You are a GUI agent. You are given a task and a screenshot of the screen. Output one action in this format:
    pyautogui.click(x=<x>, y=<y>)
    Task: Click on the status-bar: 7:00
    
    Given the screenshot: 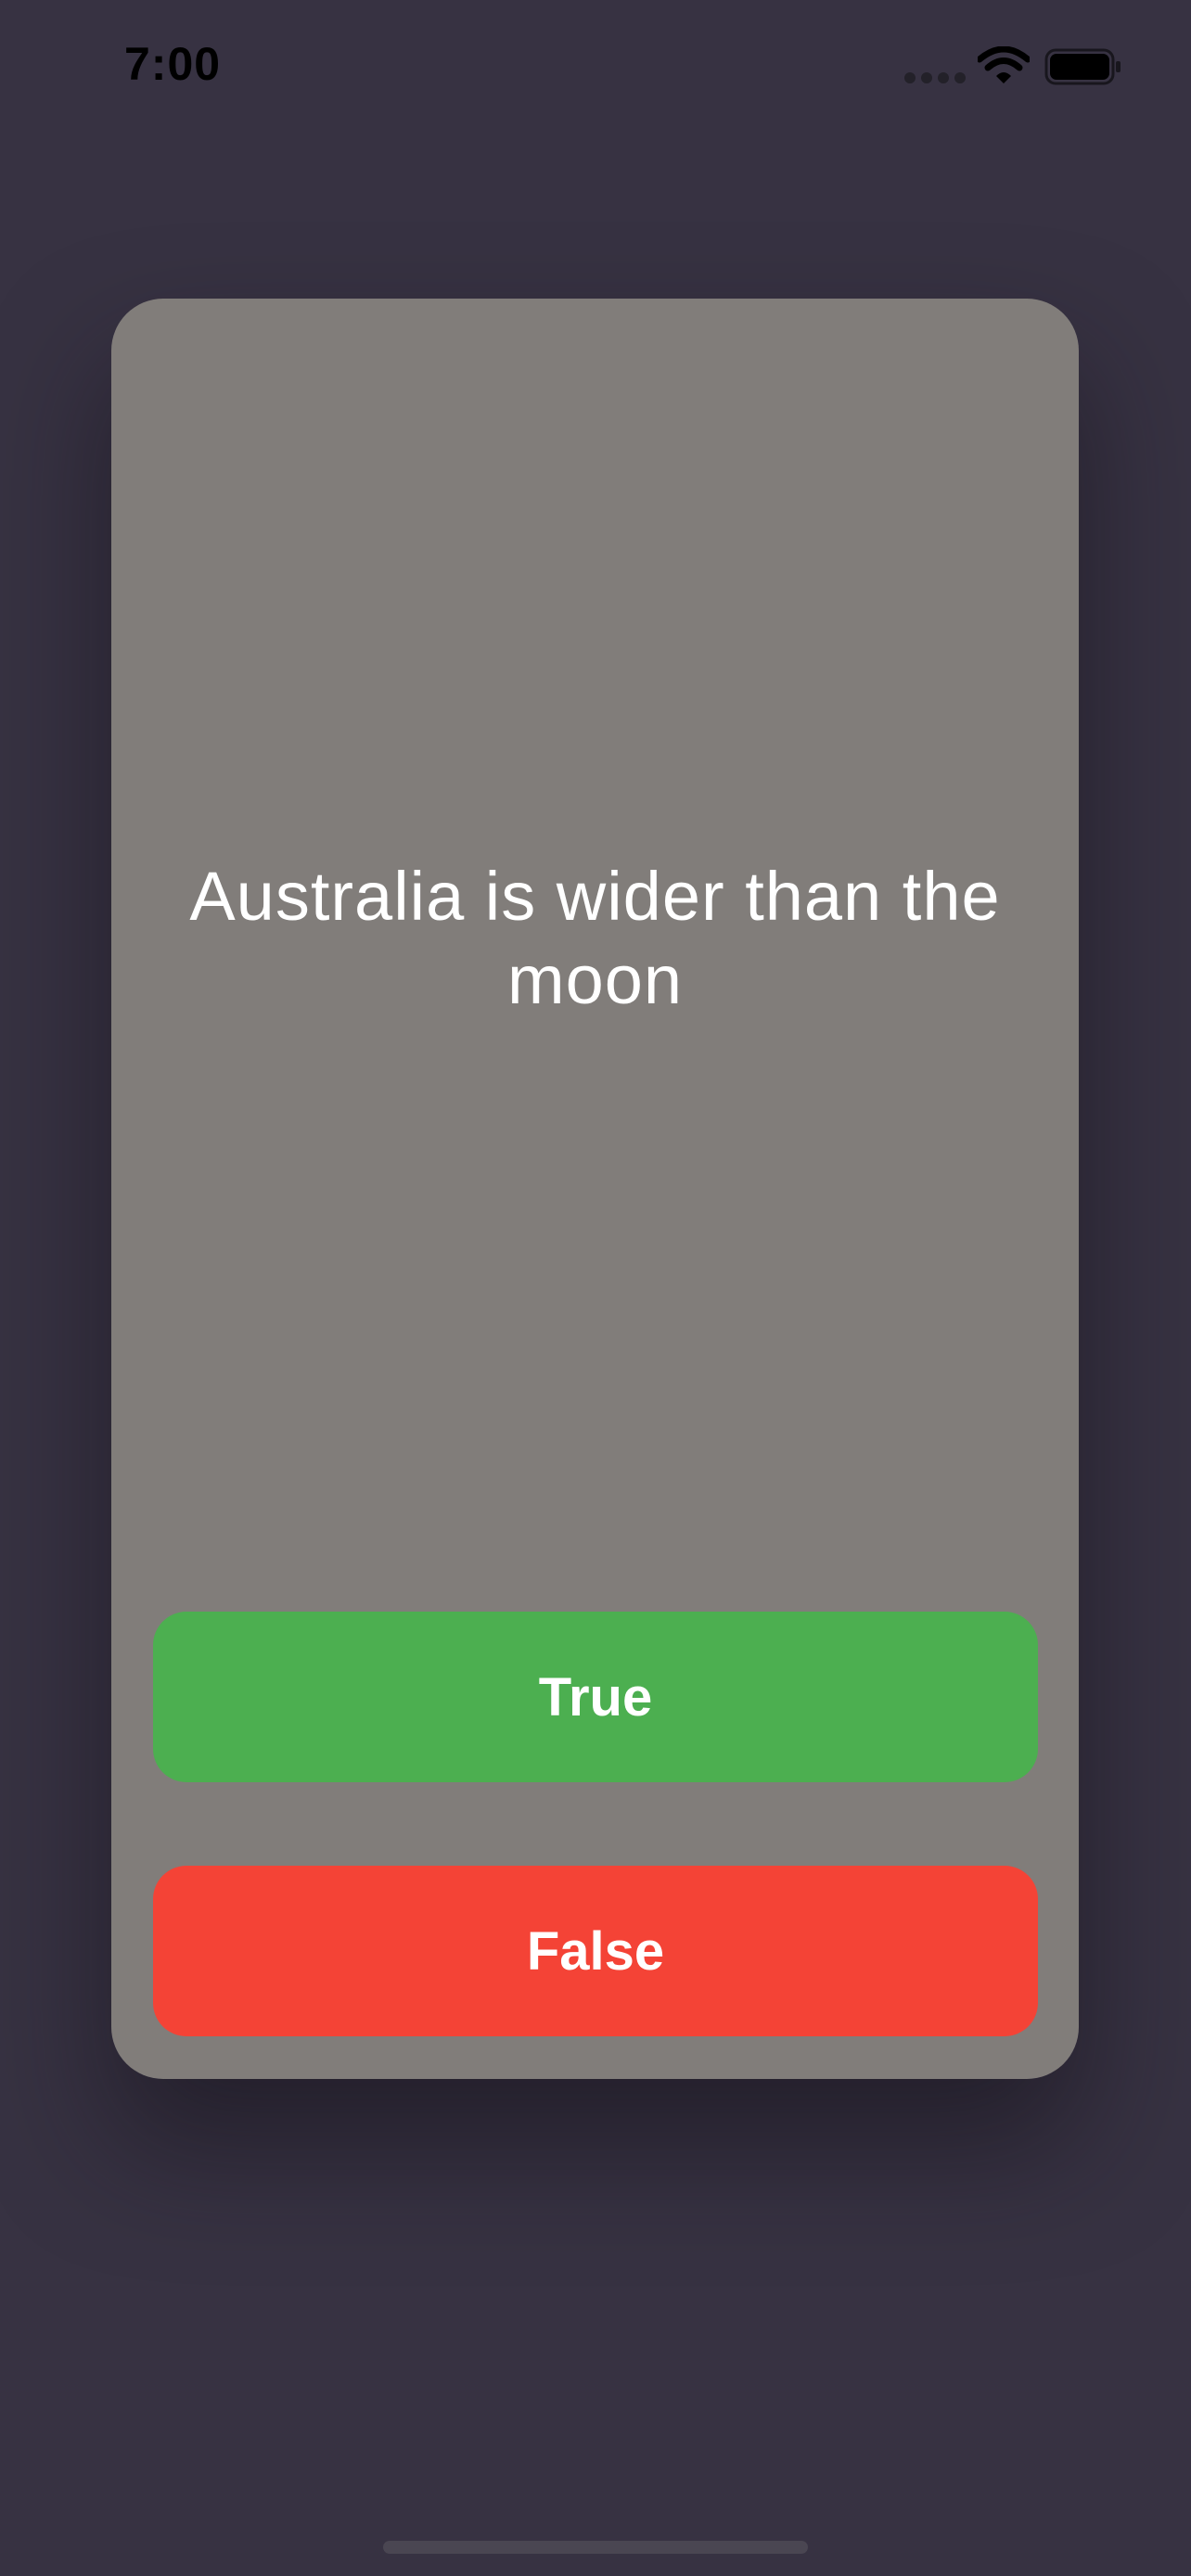 What is the action you would take?
    pyautogui.click(x=595, y=65)
    